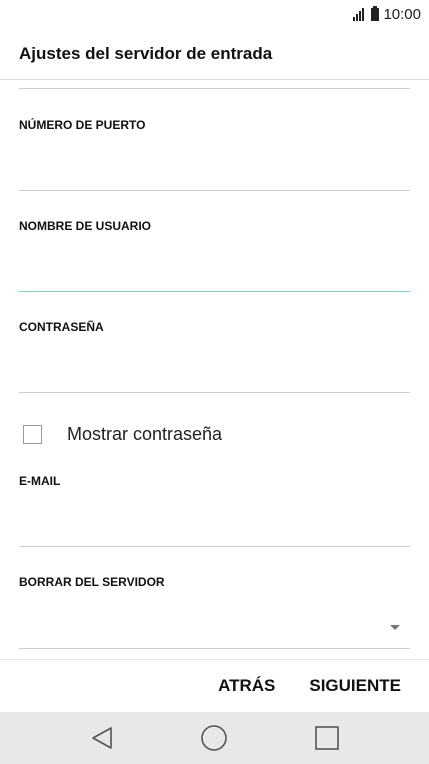 The height and width of the screenshot is (764, 429). What do you see at coordinates (214, 524) in the screenshot?
I see `email-input` at bounding box center [214, 524].